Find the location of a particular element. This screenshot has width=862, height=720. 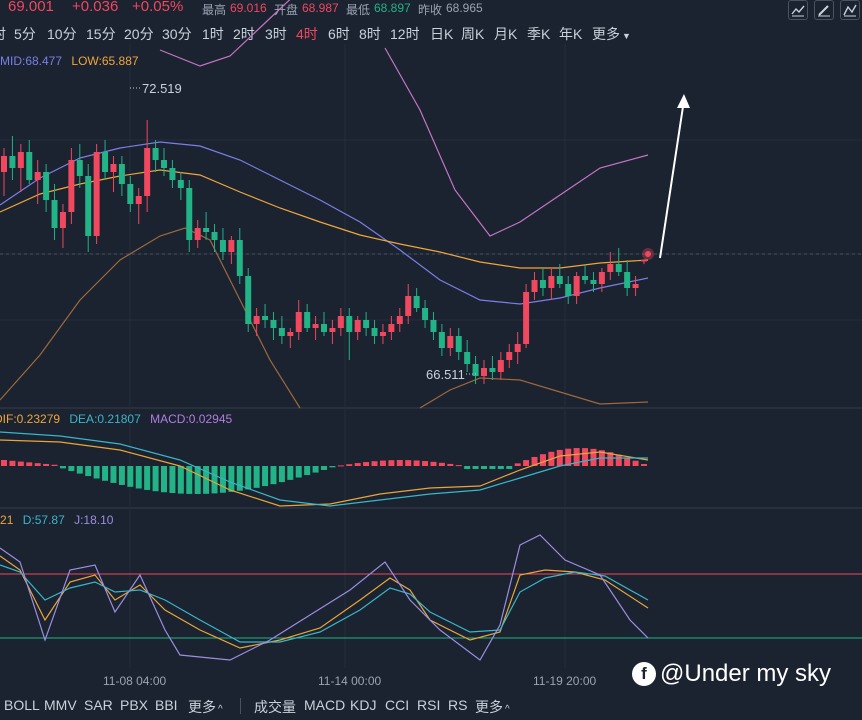

tab-mmv: MMV is located at coordinates (60, 705).